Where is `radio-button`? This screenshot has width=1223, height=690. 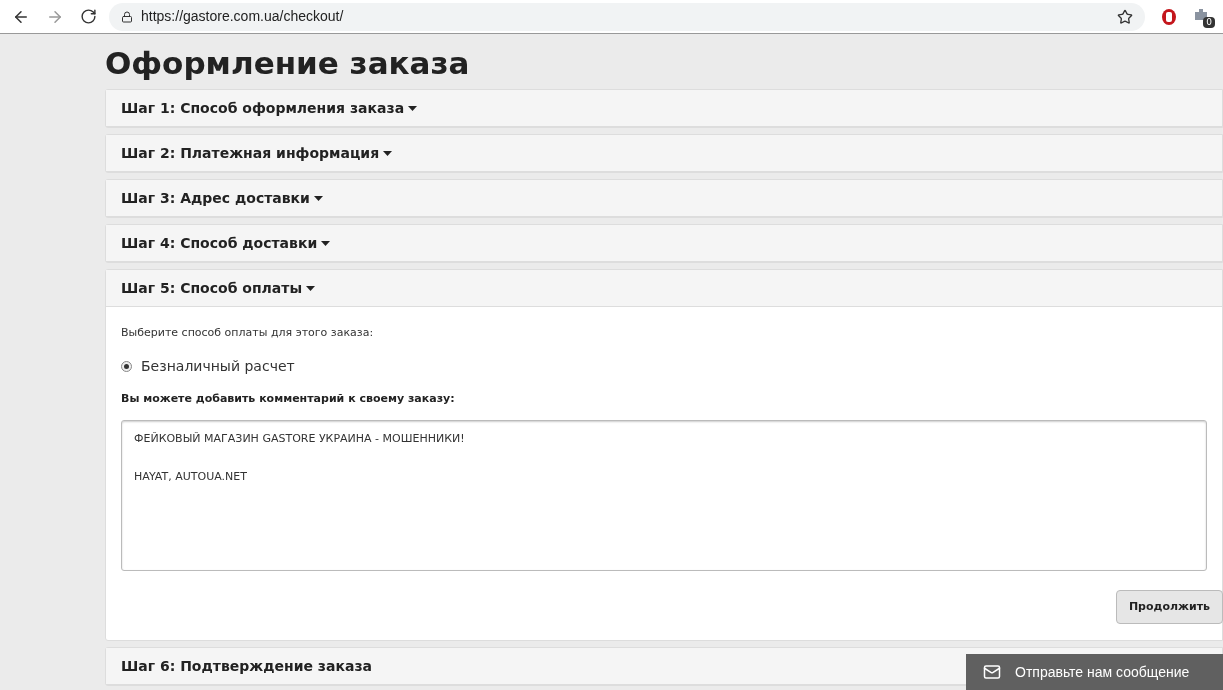
radio-button is located at coordinates (126, 366).